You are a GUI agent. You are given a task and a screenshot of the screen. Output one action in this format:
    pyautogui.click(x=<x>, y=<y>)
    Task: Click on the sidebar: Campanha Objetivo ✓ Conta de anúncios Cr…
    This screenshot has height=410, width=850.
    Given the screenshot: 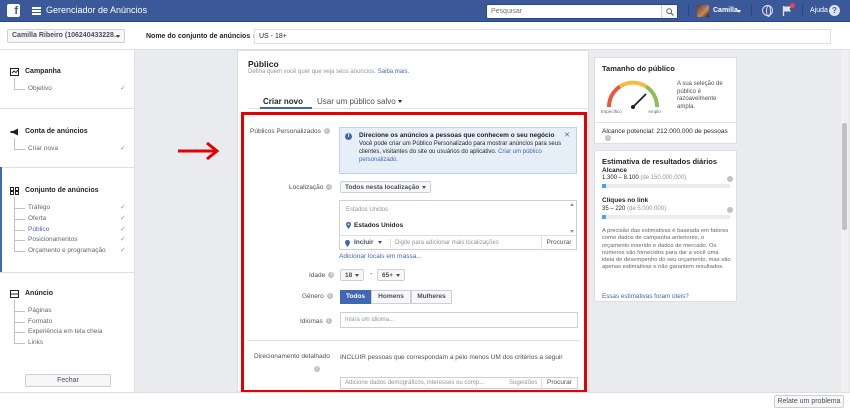 What is the action you would take?
    pyautogui.click(x=67, y=221)
    